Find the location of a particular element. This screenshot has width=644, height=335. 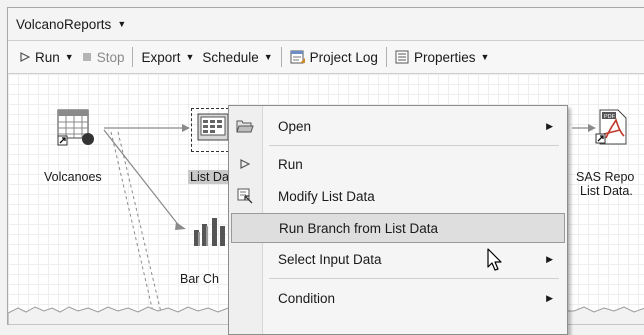

run-button: Run ▼ is located at coordinates (47, 57).